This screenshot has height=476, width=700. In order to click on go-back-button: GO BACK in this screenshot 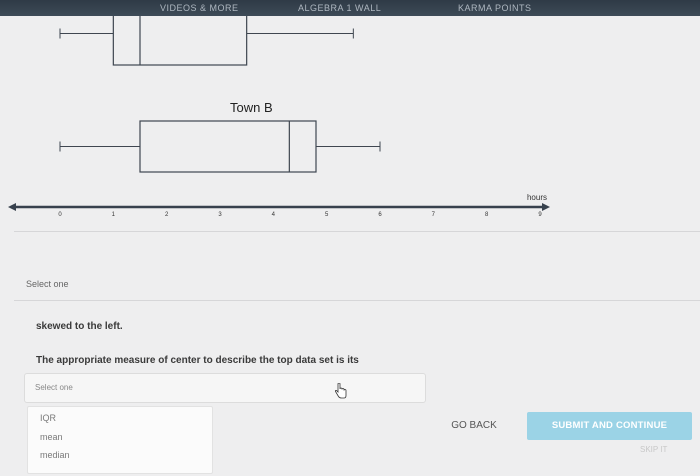, I will do `click(474, 426)`.